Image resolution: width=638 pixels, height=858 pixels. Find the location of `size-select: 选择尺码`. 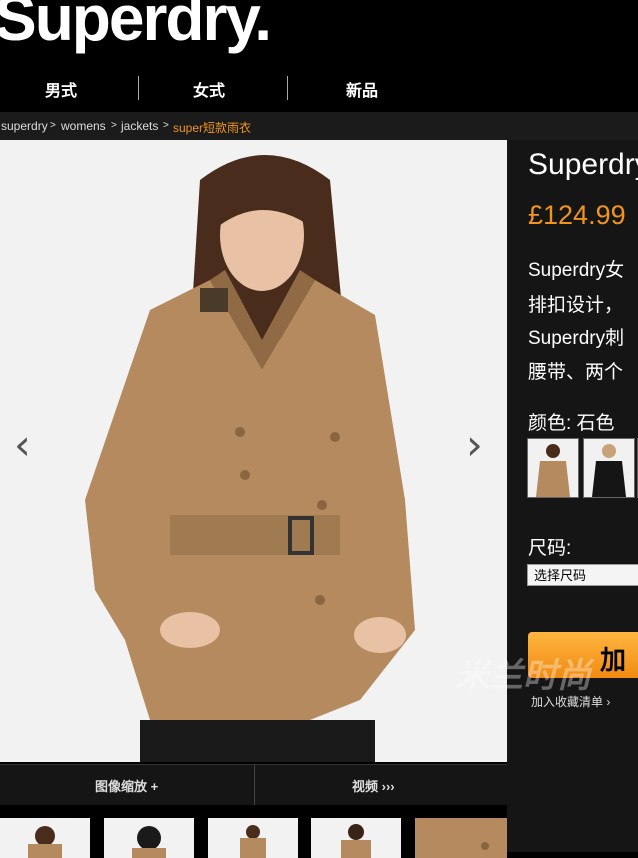

size-select: 选择尺码 is located at coordinates (582, 575).